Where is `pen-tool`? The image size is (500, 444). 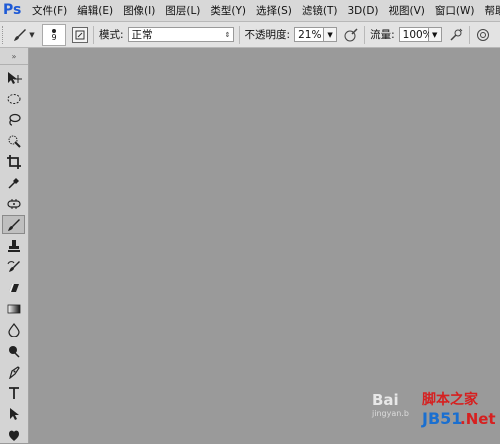
pen-tool is located at coordinates (13, 371).